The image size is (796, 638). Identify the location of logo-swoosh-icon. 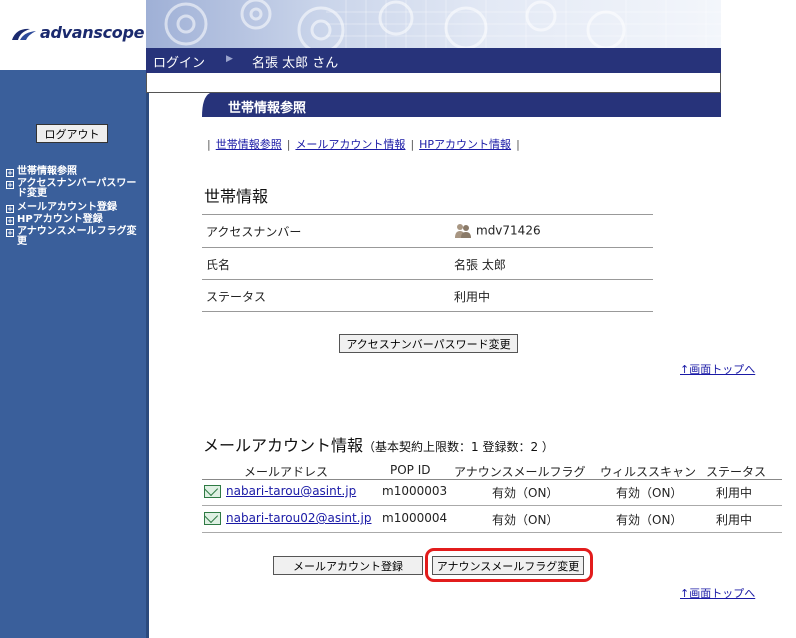
(24, 34).